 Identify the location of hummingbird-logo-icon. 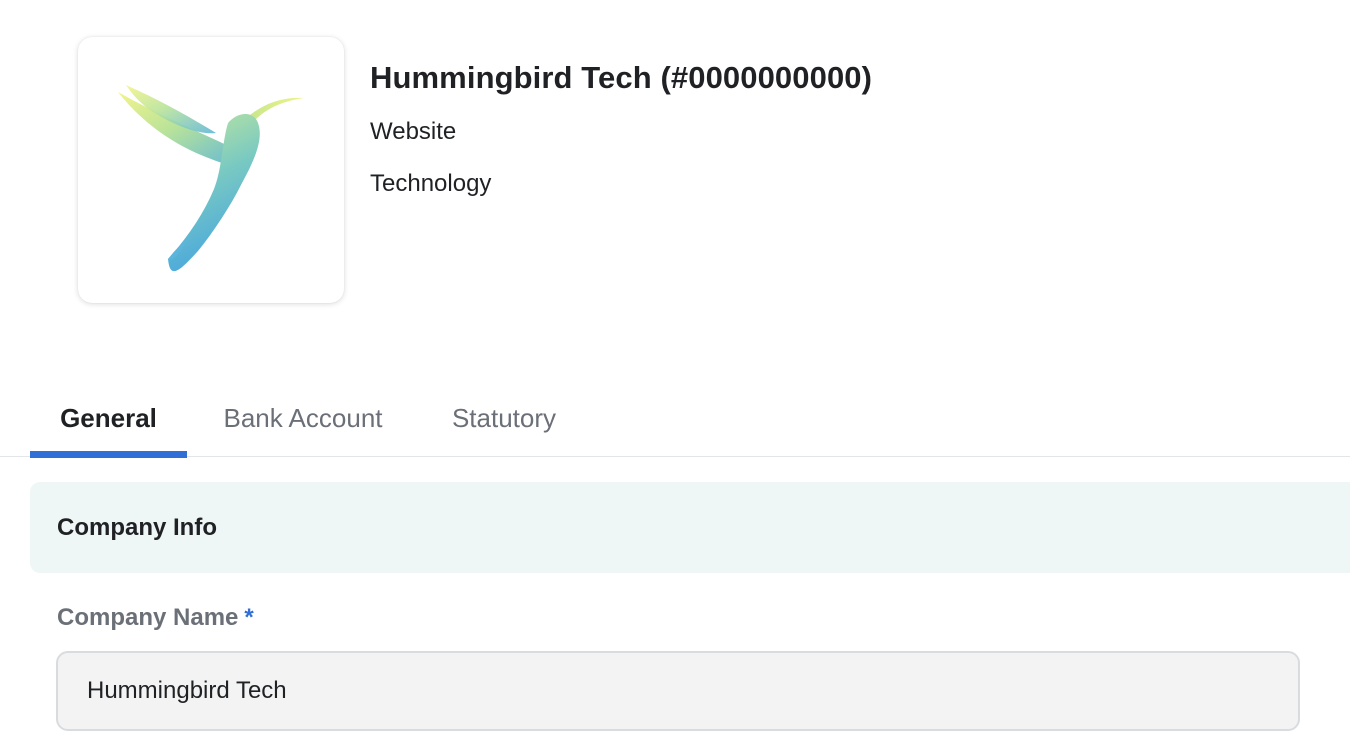
(211, 178).